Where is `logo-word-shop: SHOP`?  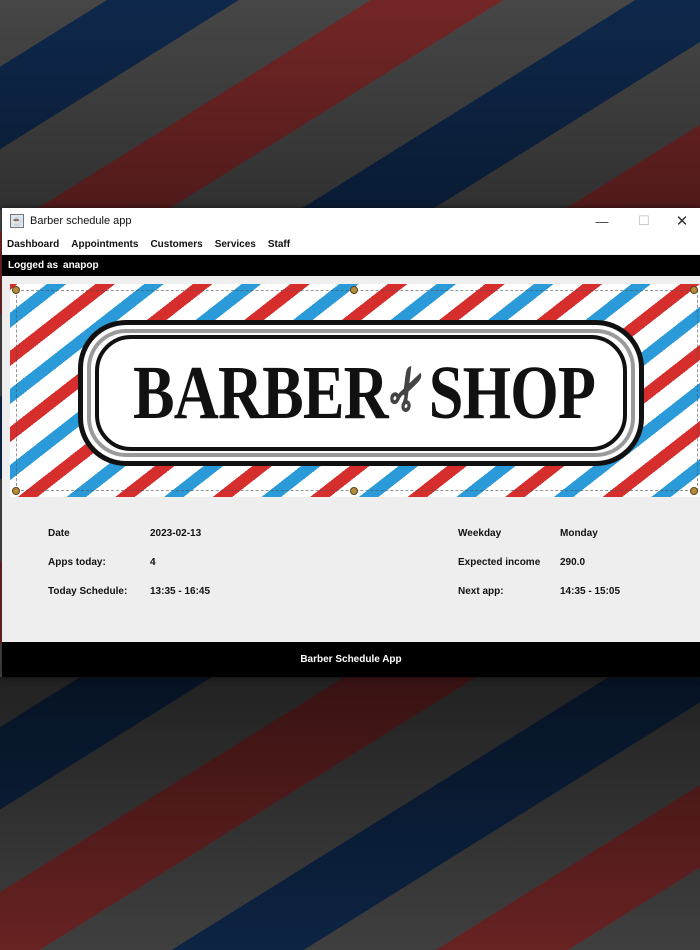
logo-word-shop: SHOP is located at coordinates (512, 393).